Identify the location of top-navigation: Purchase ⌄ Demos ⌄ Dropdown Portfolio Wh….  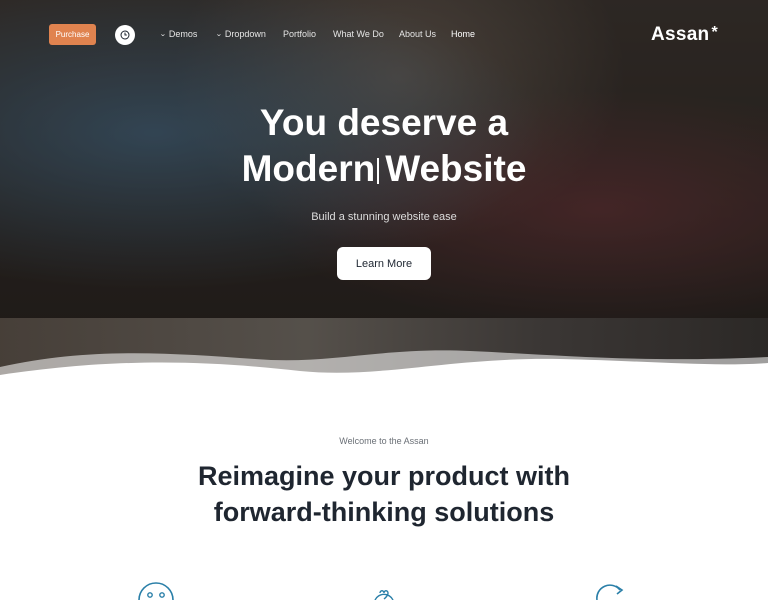
(384, 35).